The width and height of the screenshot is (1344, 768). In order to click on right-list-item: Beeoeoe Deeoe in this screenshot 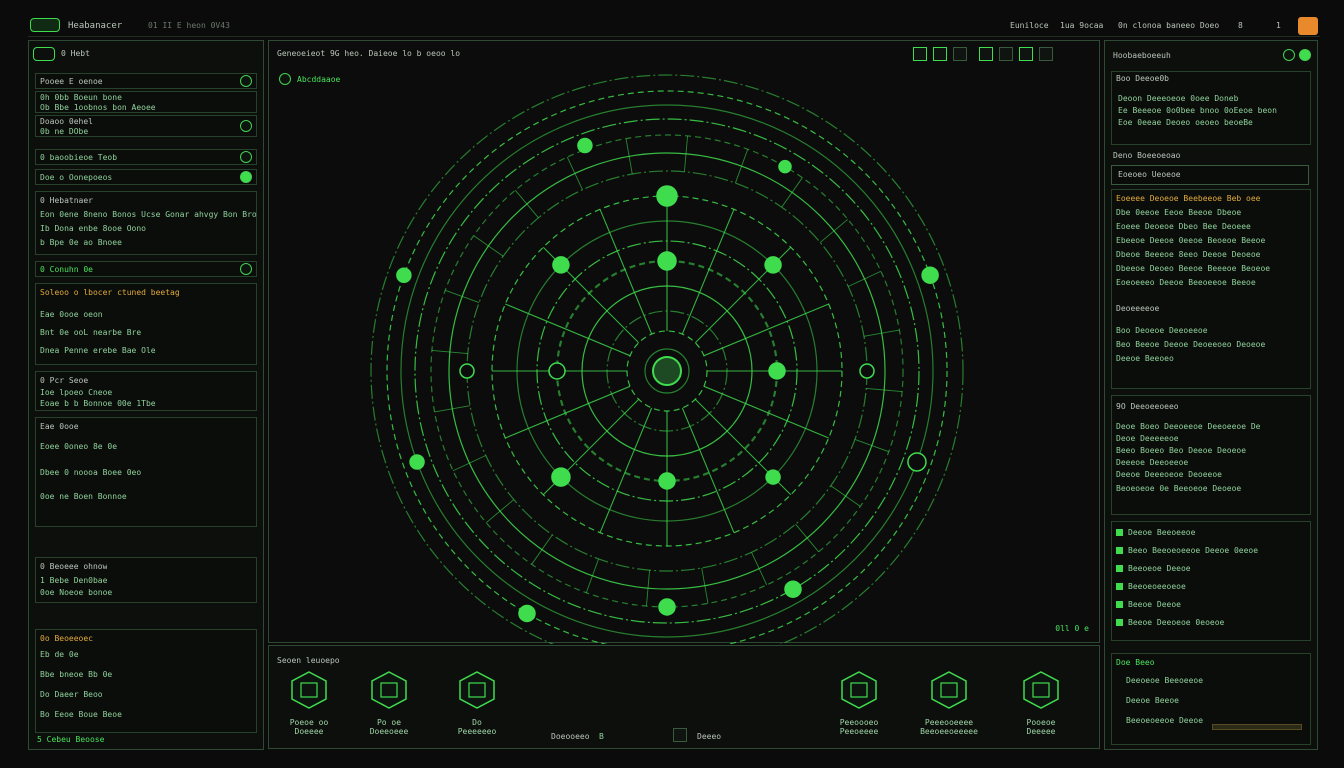, I will do `click(1159, 569)`.